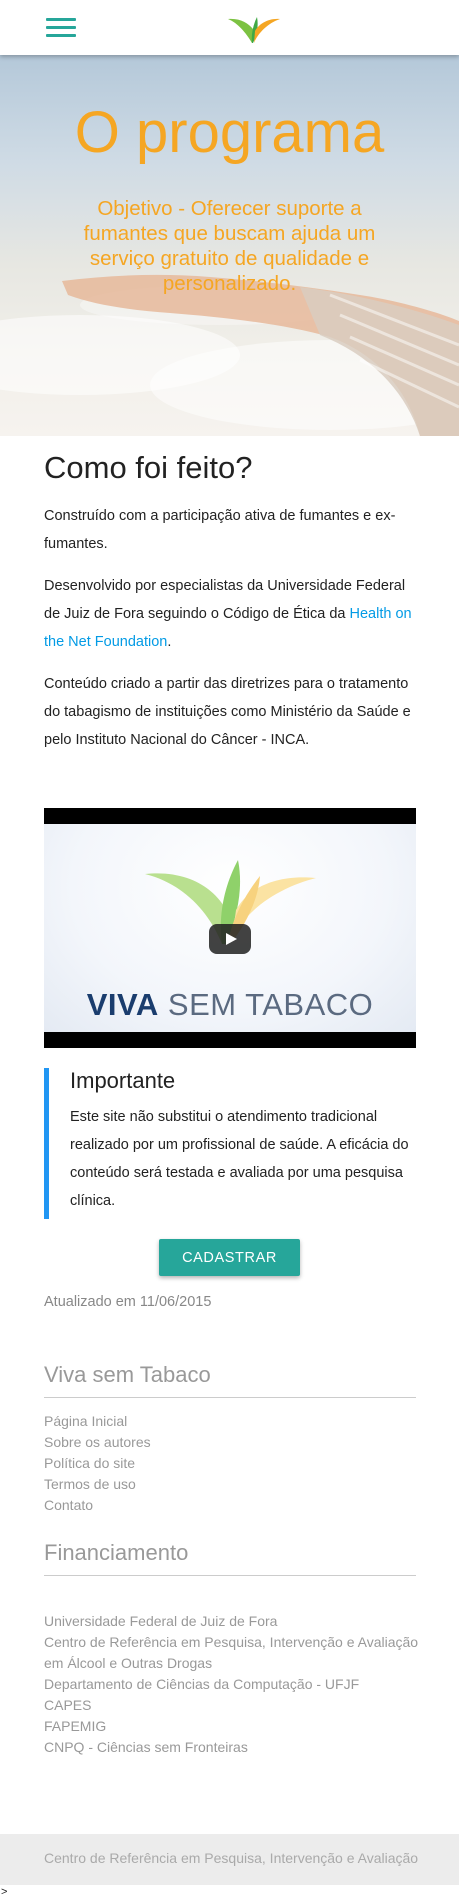 This screenshot has height=1904, width=459. Describe the element at coordinates (148, 467) in the screenshot. I see `section-title-como: Como foi feito?` at that location.